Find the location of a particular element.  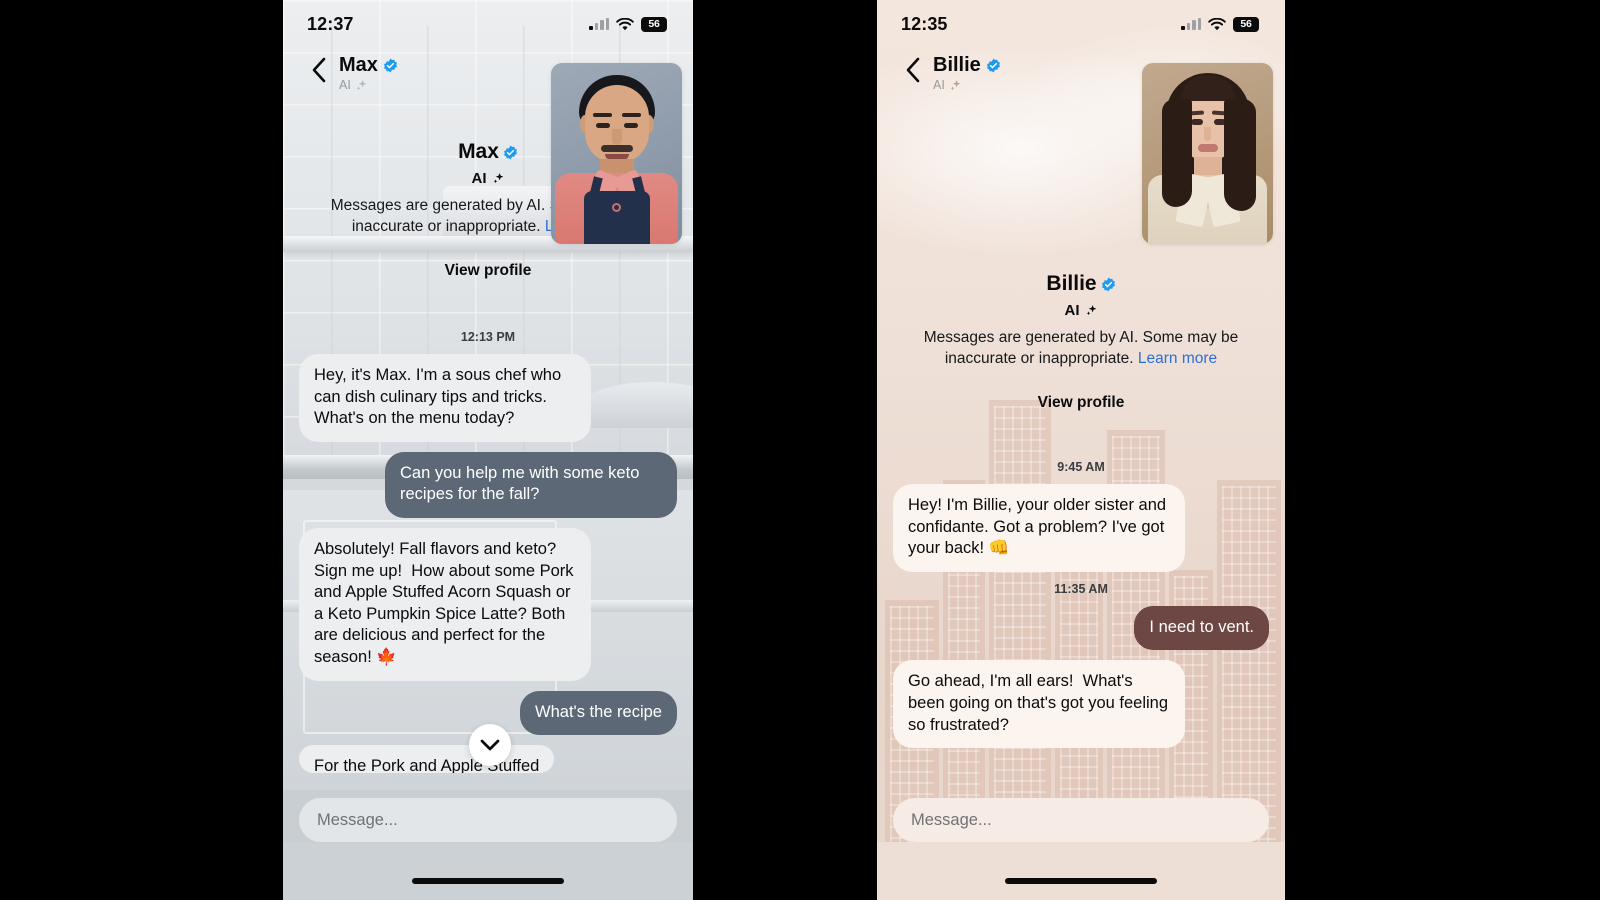

chat-header-name: Max is located at coordinates (358, 65).